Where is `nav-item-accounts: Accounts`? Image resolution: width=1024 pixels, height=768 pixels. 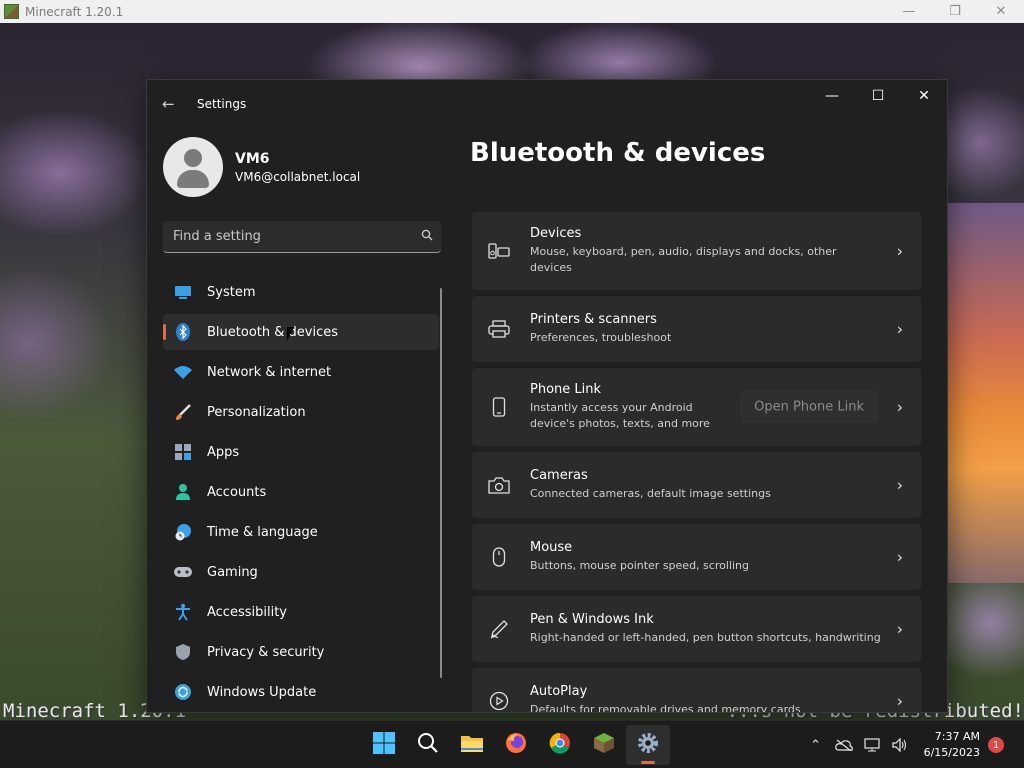
nav-item-accounts: Accounts is located at coordinates (301, 492).